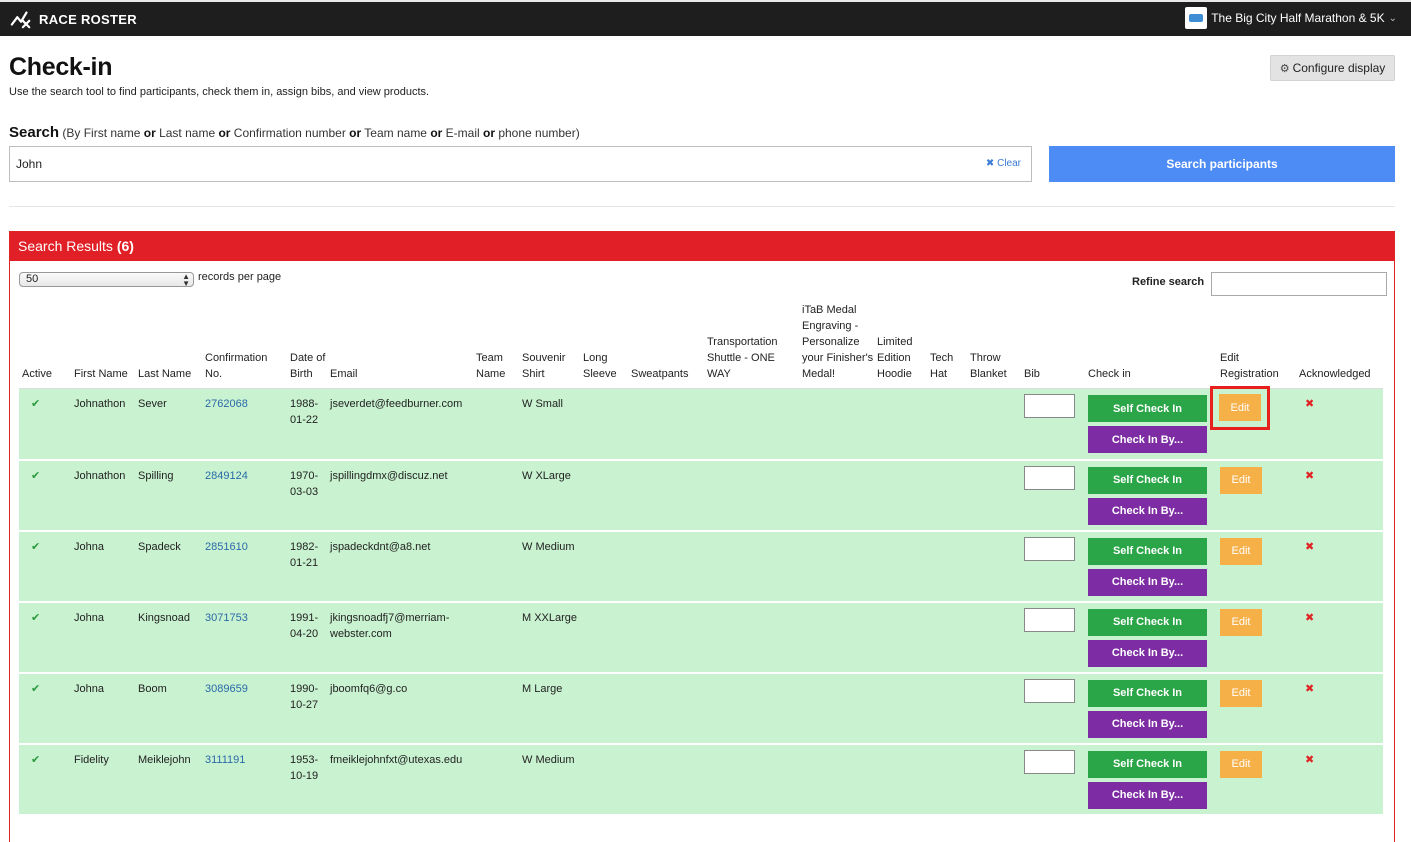 The height and width of the screenshot is (842, 1411). I want to click on col-team: Team Name, so click(496, 345).